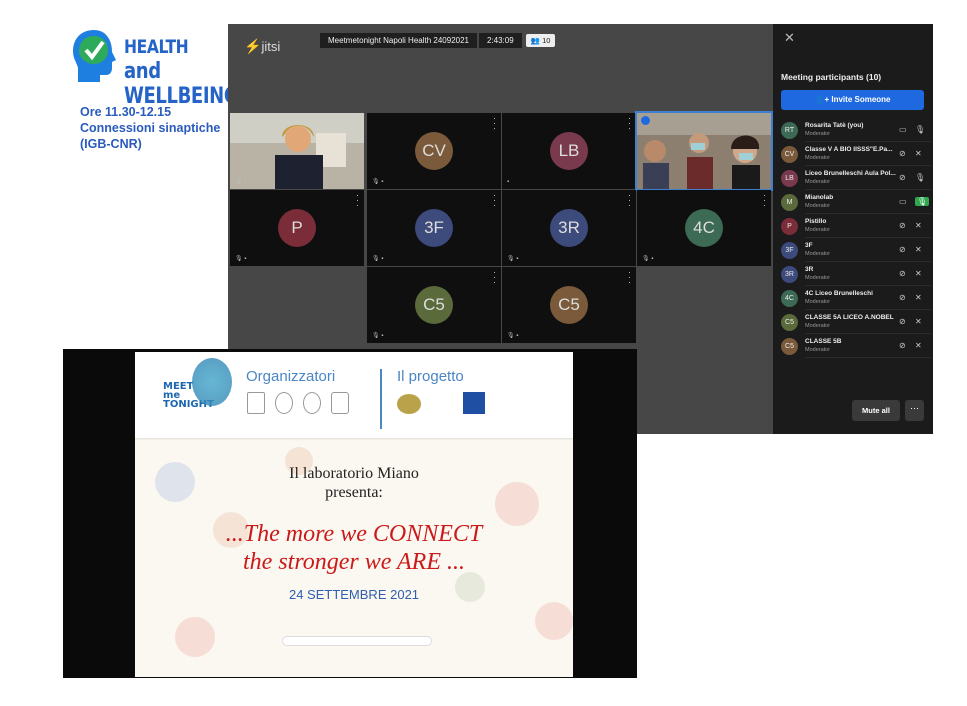 The width and height of the screenshot is (967, 706). I want to click on video-tile, so click(704, 151).